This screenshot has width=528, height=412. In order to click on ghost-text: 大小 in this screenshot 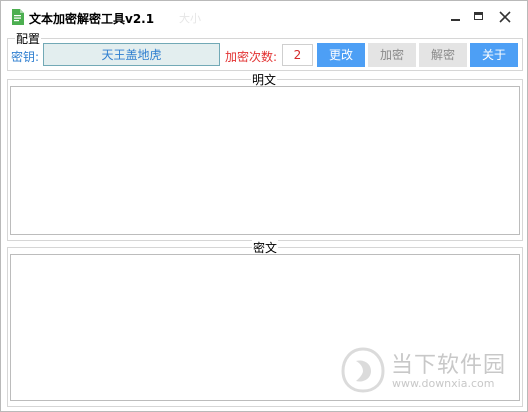, I will do `click(190, 18)`.